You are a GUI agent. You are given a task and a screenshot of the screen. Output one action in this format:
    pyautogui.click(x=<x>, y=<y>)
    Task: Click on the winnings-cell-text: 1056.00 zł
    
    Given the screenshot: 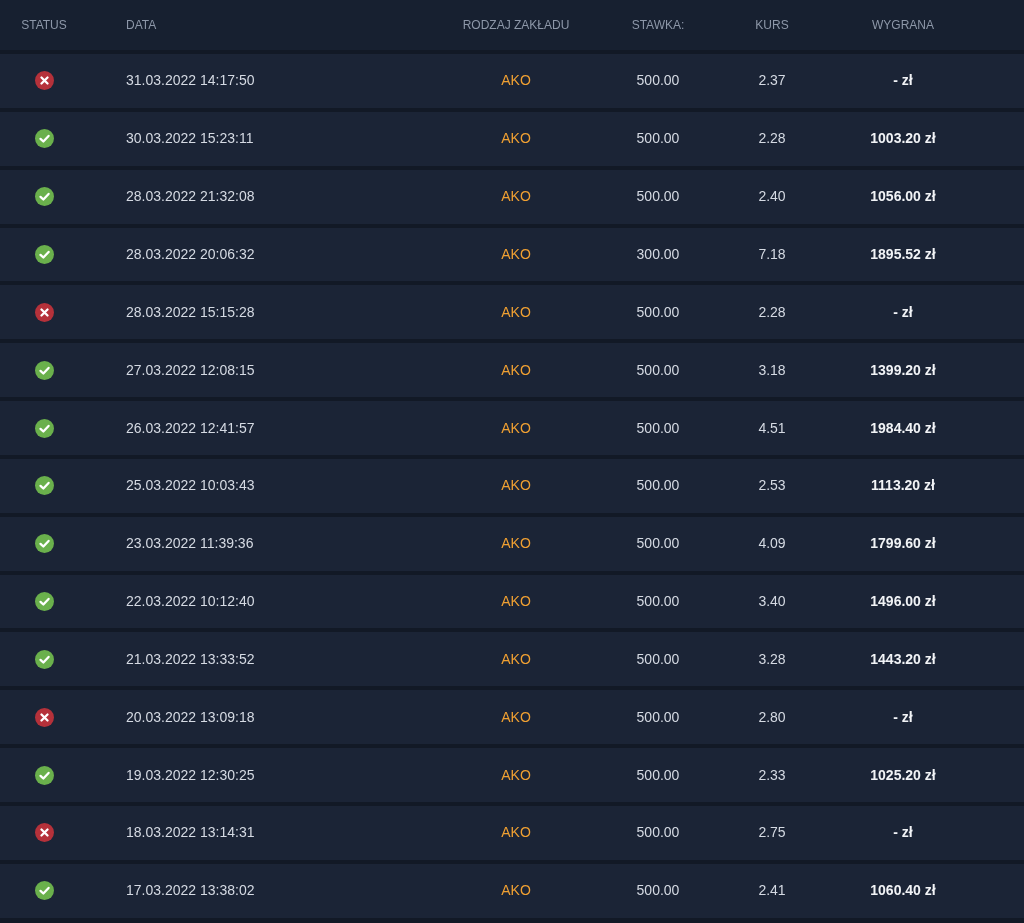 What is the action you would take?
    pyautogui.click(x=903, y=197)
    